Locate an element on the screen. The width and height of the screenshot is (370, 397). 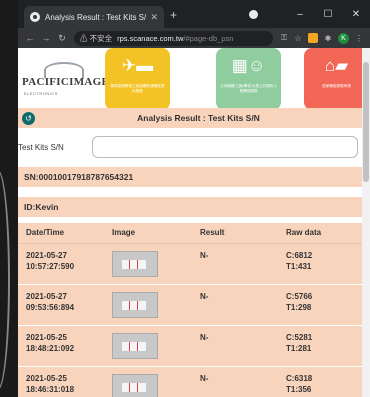
table-row: 2021-05-27 09:53:56:894 N- C:5766 T1:298 is located at coordinates (190, 305).